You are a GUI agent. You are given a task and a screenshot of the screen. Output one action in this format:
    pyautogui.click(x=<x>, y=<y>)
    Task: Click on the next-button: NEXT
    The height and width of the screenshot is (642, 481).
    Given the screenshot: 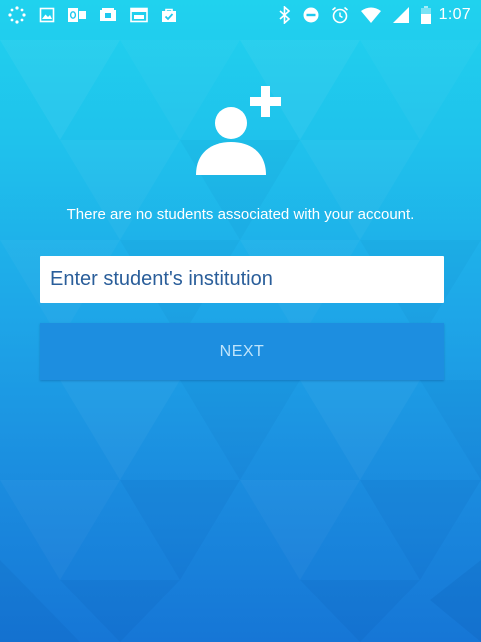 What is the action you would take?
    pyautogui.click(x=242, y=351)
    